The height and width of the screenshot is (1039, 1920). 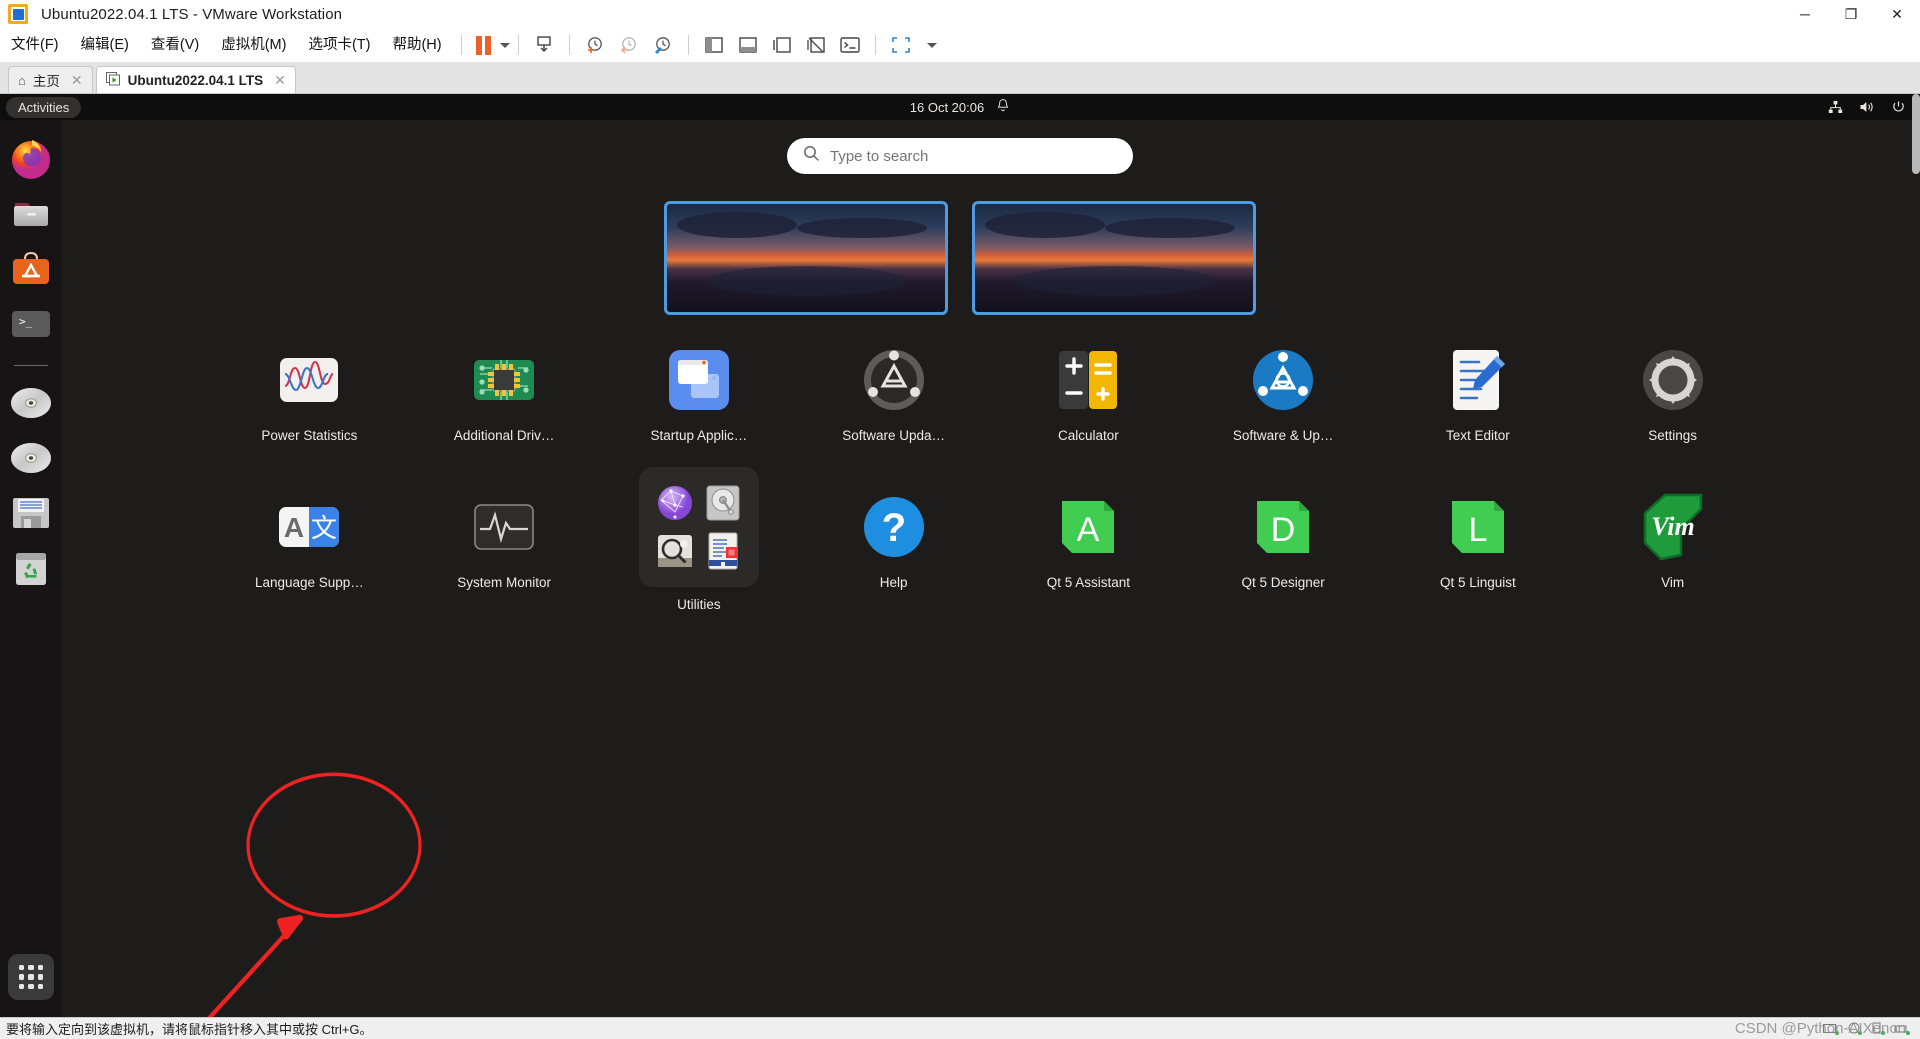 What do you see at coordinates (931, 45) in the screenshot?
I see `fullscreen-dropdown-icon` at bounding box center [931, 45].